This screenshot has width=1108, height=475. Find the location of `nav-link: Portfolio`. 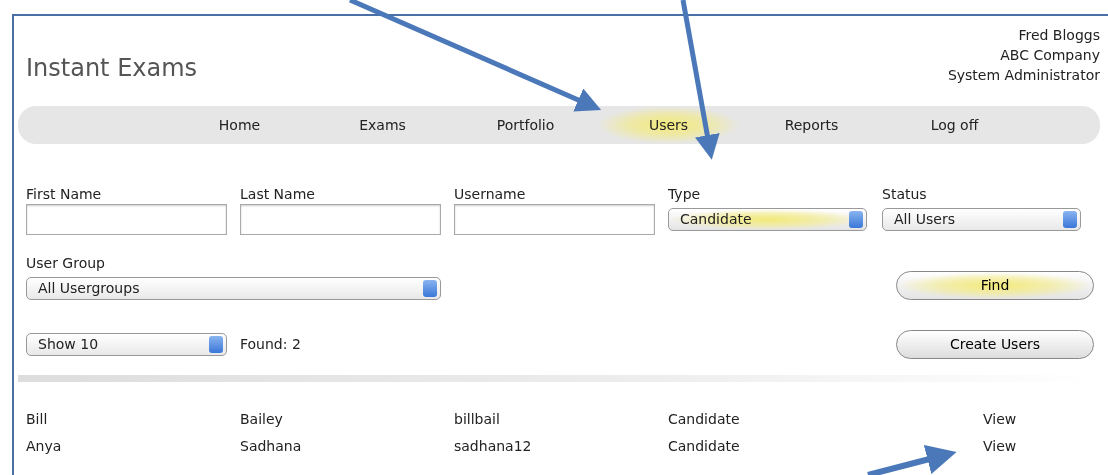

nav-link: Portfolio is located at coordinates (525, 125).